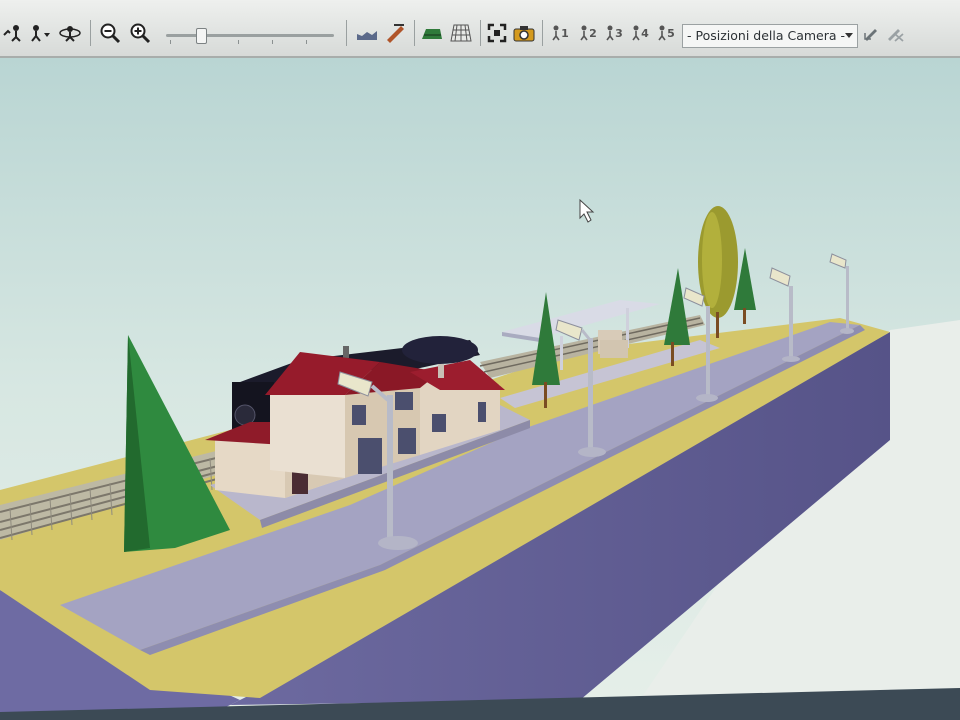 The image size is (960, 720). I want to click on toolbar: 1 2 3 4 5 - Posizioni della Camera -, so click(480, 29).